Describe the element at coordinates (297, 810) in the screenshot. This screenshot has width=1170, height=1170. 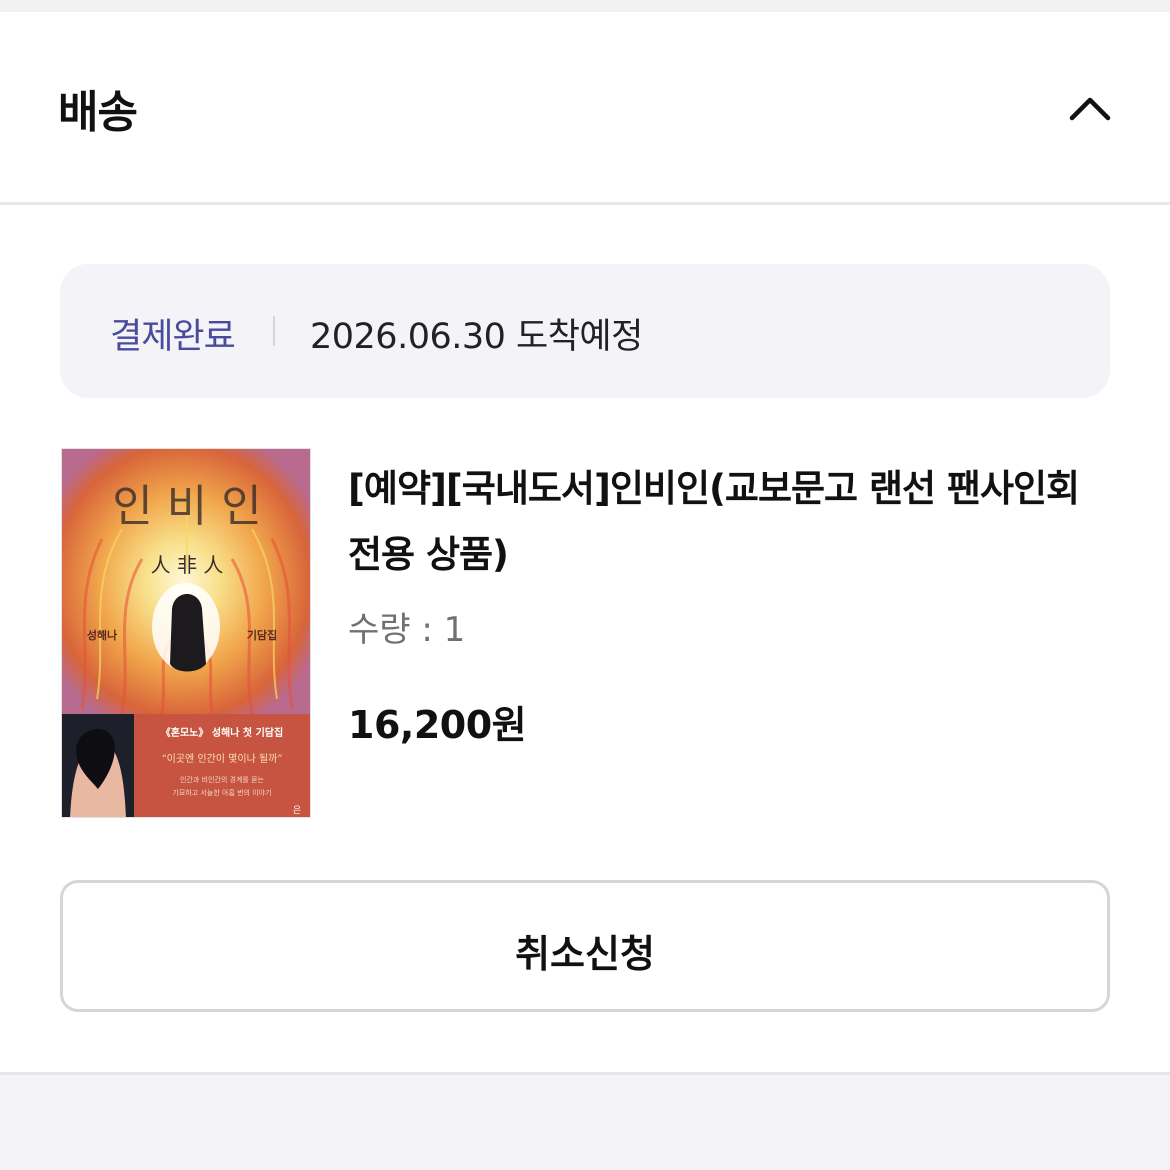
I see `publisher-logo: 은` at that location.